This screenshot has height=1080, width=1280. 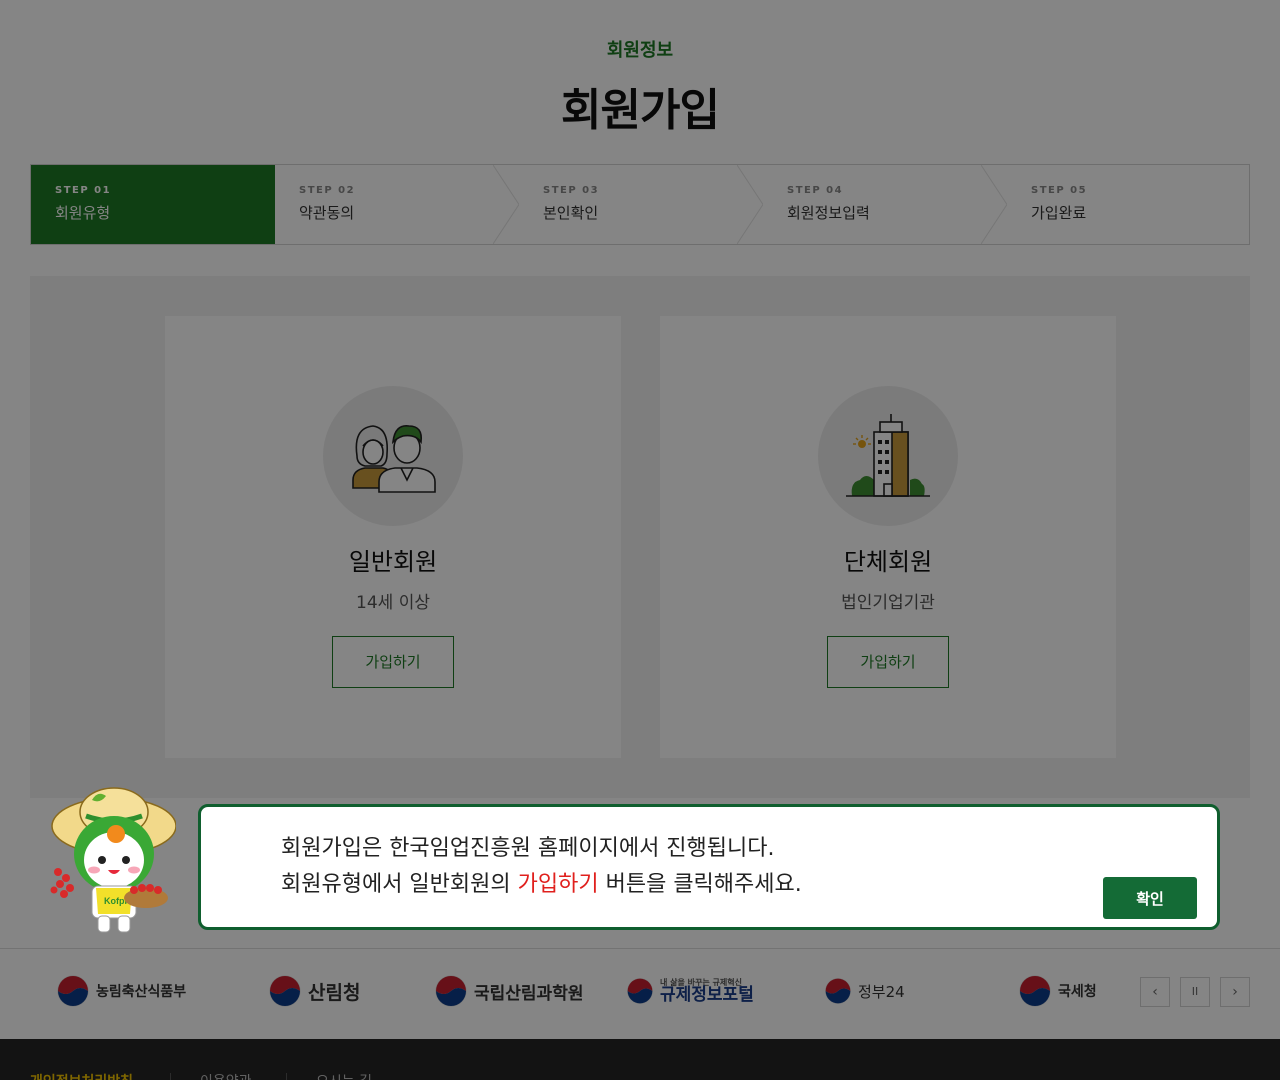 I want to click on kofpi-mascot-image: Kofpi, so click(x=113, y=860).